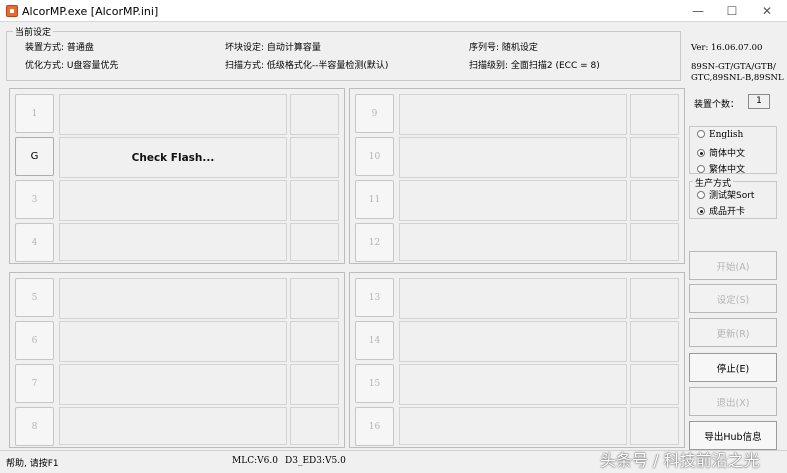 The width and height of the screenshot is (787, 473). Describe the element at coordinates (698, 11) in the screenshot. I see `minimize-button: —` at that location.